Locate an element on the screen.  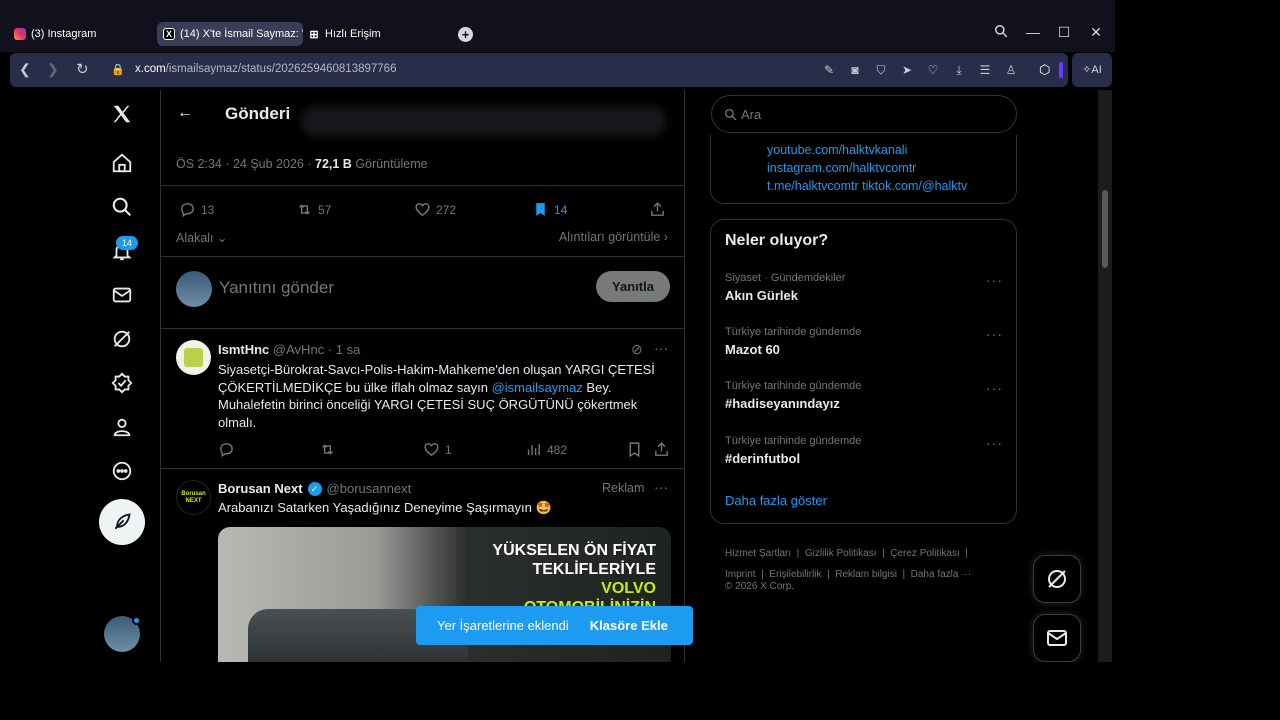
profile-icon is located at coordinates (122, 427).